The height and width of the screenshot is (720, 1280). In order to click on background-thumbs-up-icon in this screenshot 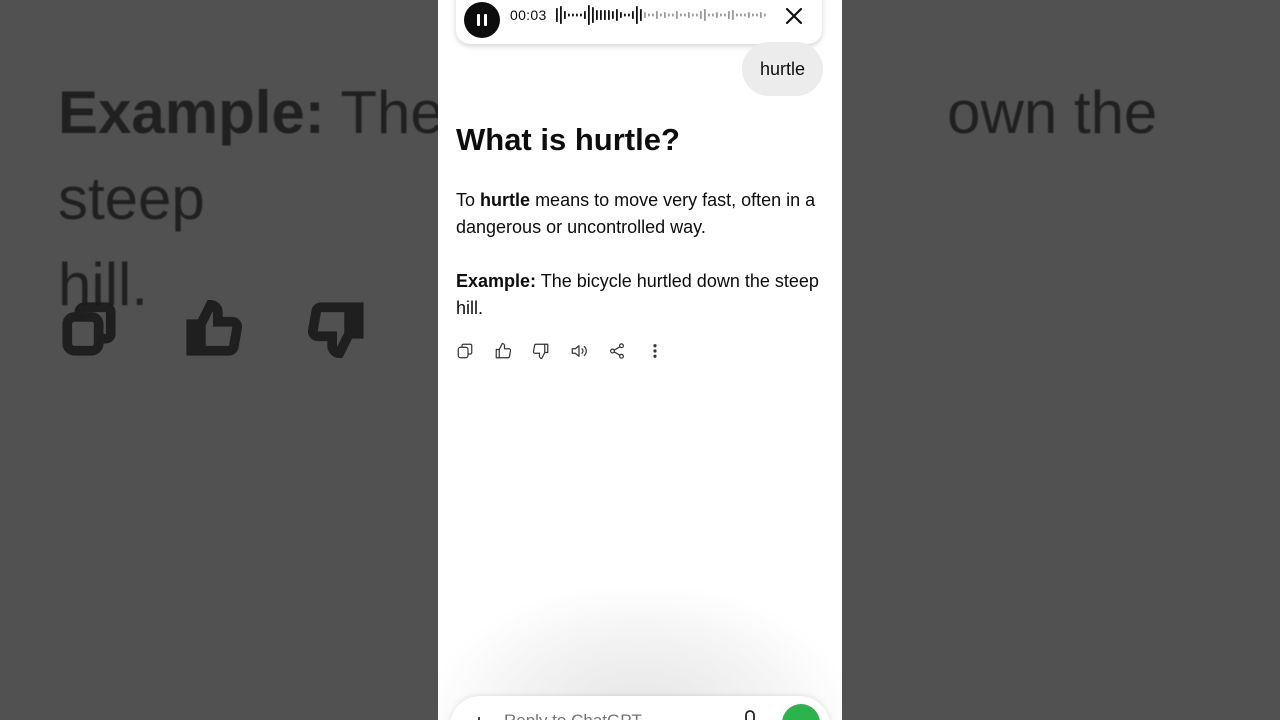, I will do `click(214, 328)`.